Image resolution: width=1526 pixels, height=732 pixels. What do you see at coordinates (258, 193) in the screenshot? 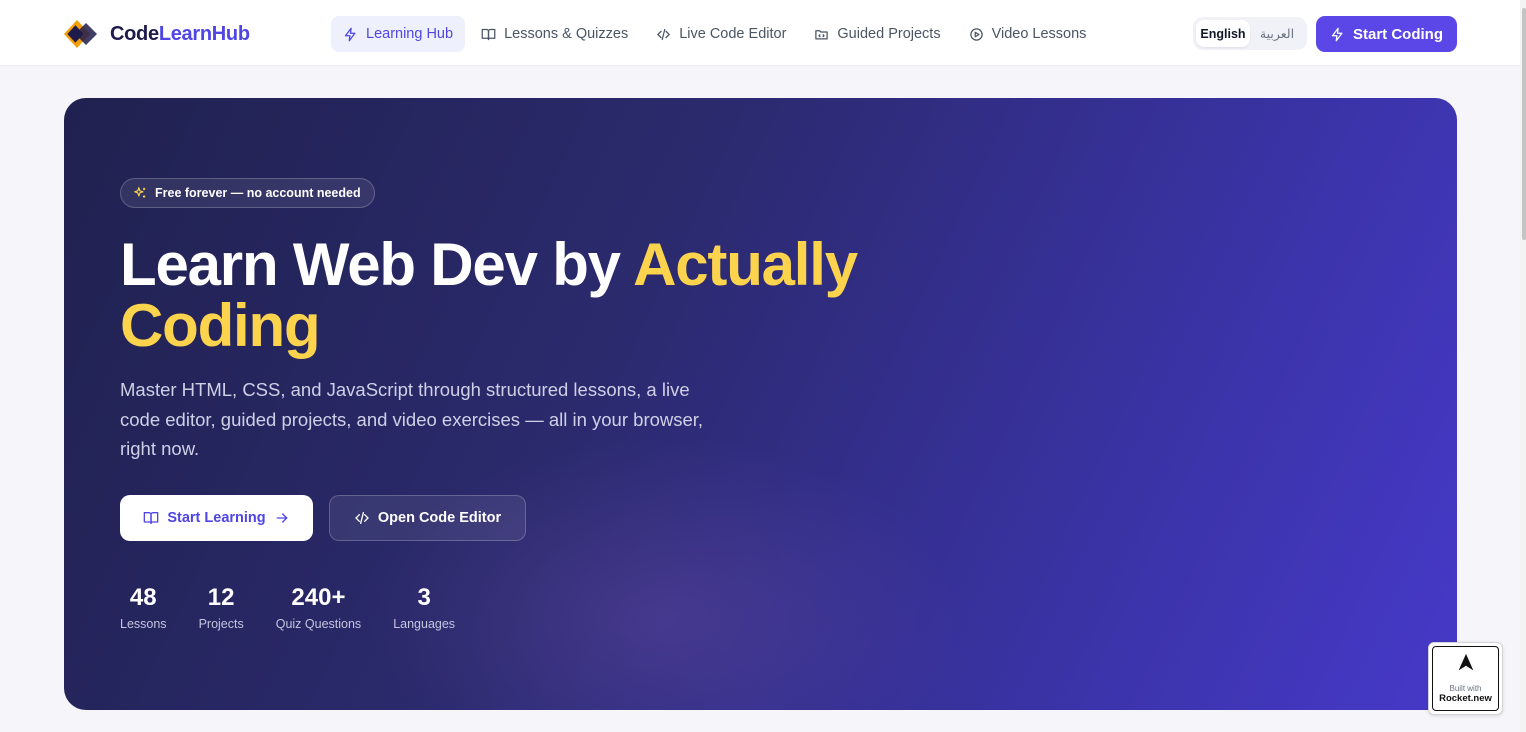
I see `badge-text: Free forever — no account needed` at bounding box center [258, 193].